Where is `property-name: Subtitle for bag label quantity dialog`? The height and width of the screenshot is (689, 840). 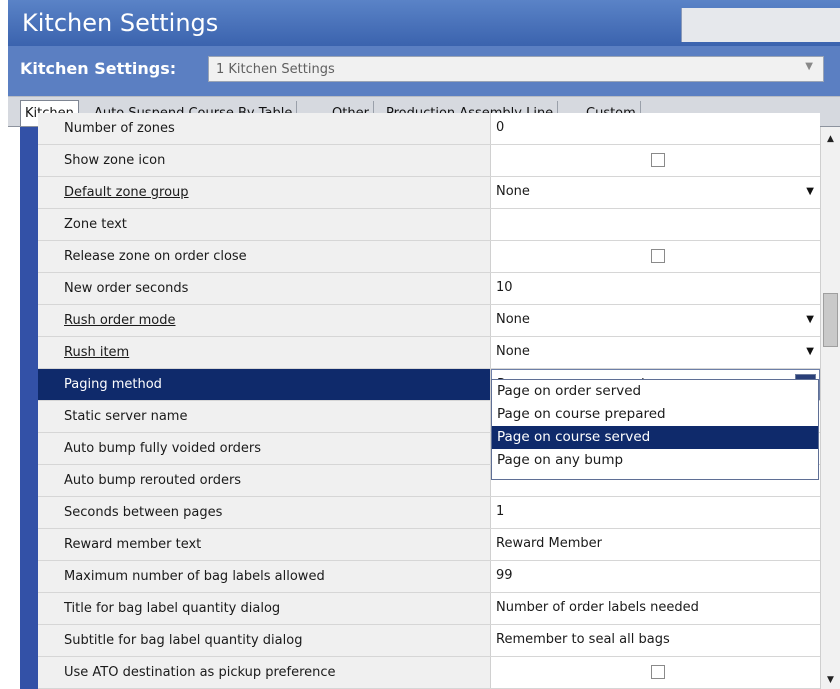
property-name: Subtitle for bag label quantity dialog is located at coordinates (264, 640).